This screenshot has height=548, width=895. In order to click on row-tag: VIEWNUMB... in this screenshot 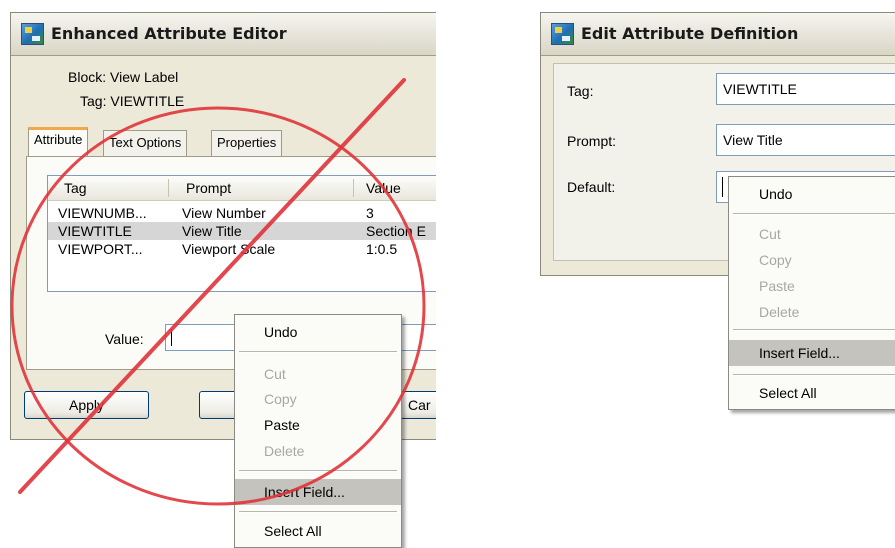, I will do `click(102, 213)`.